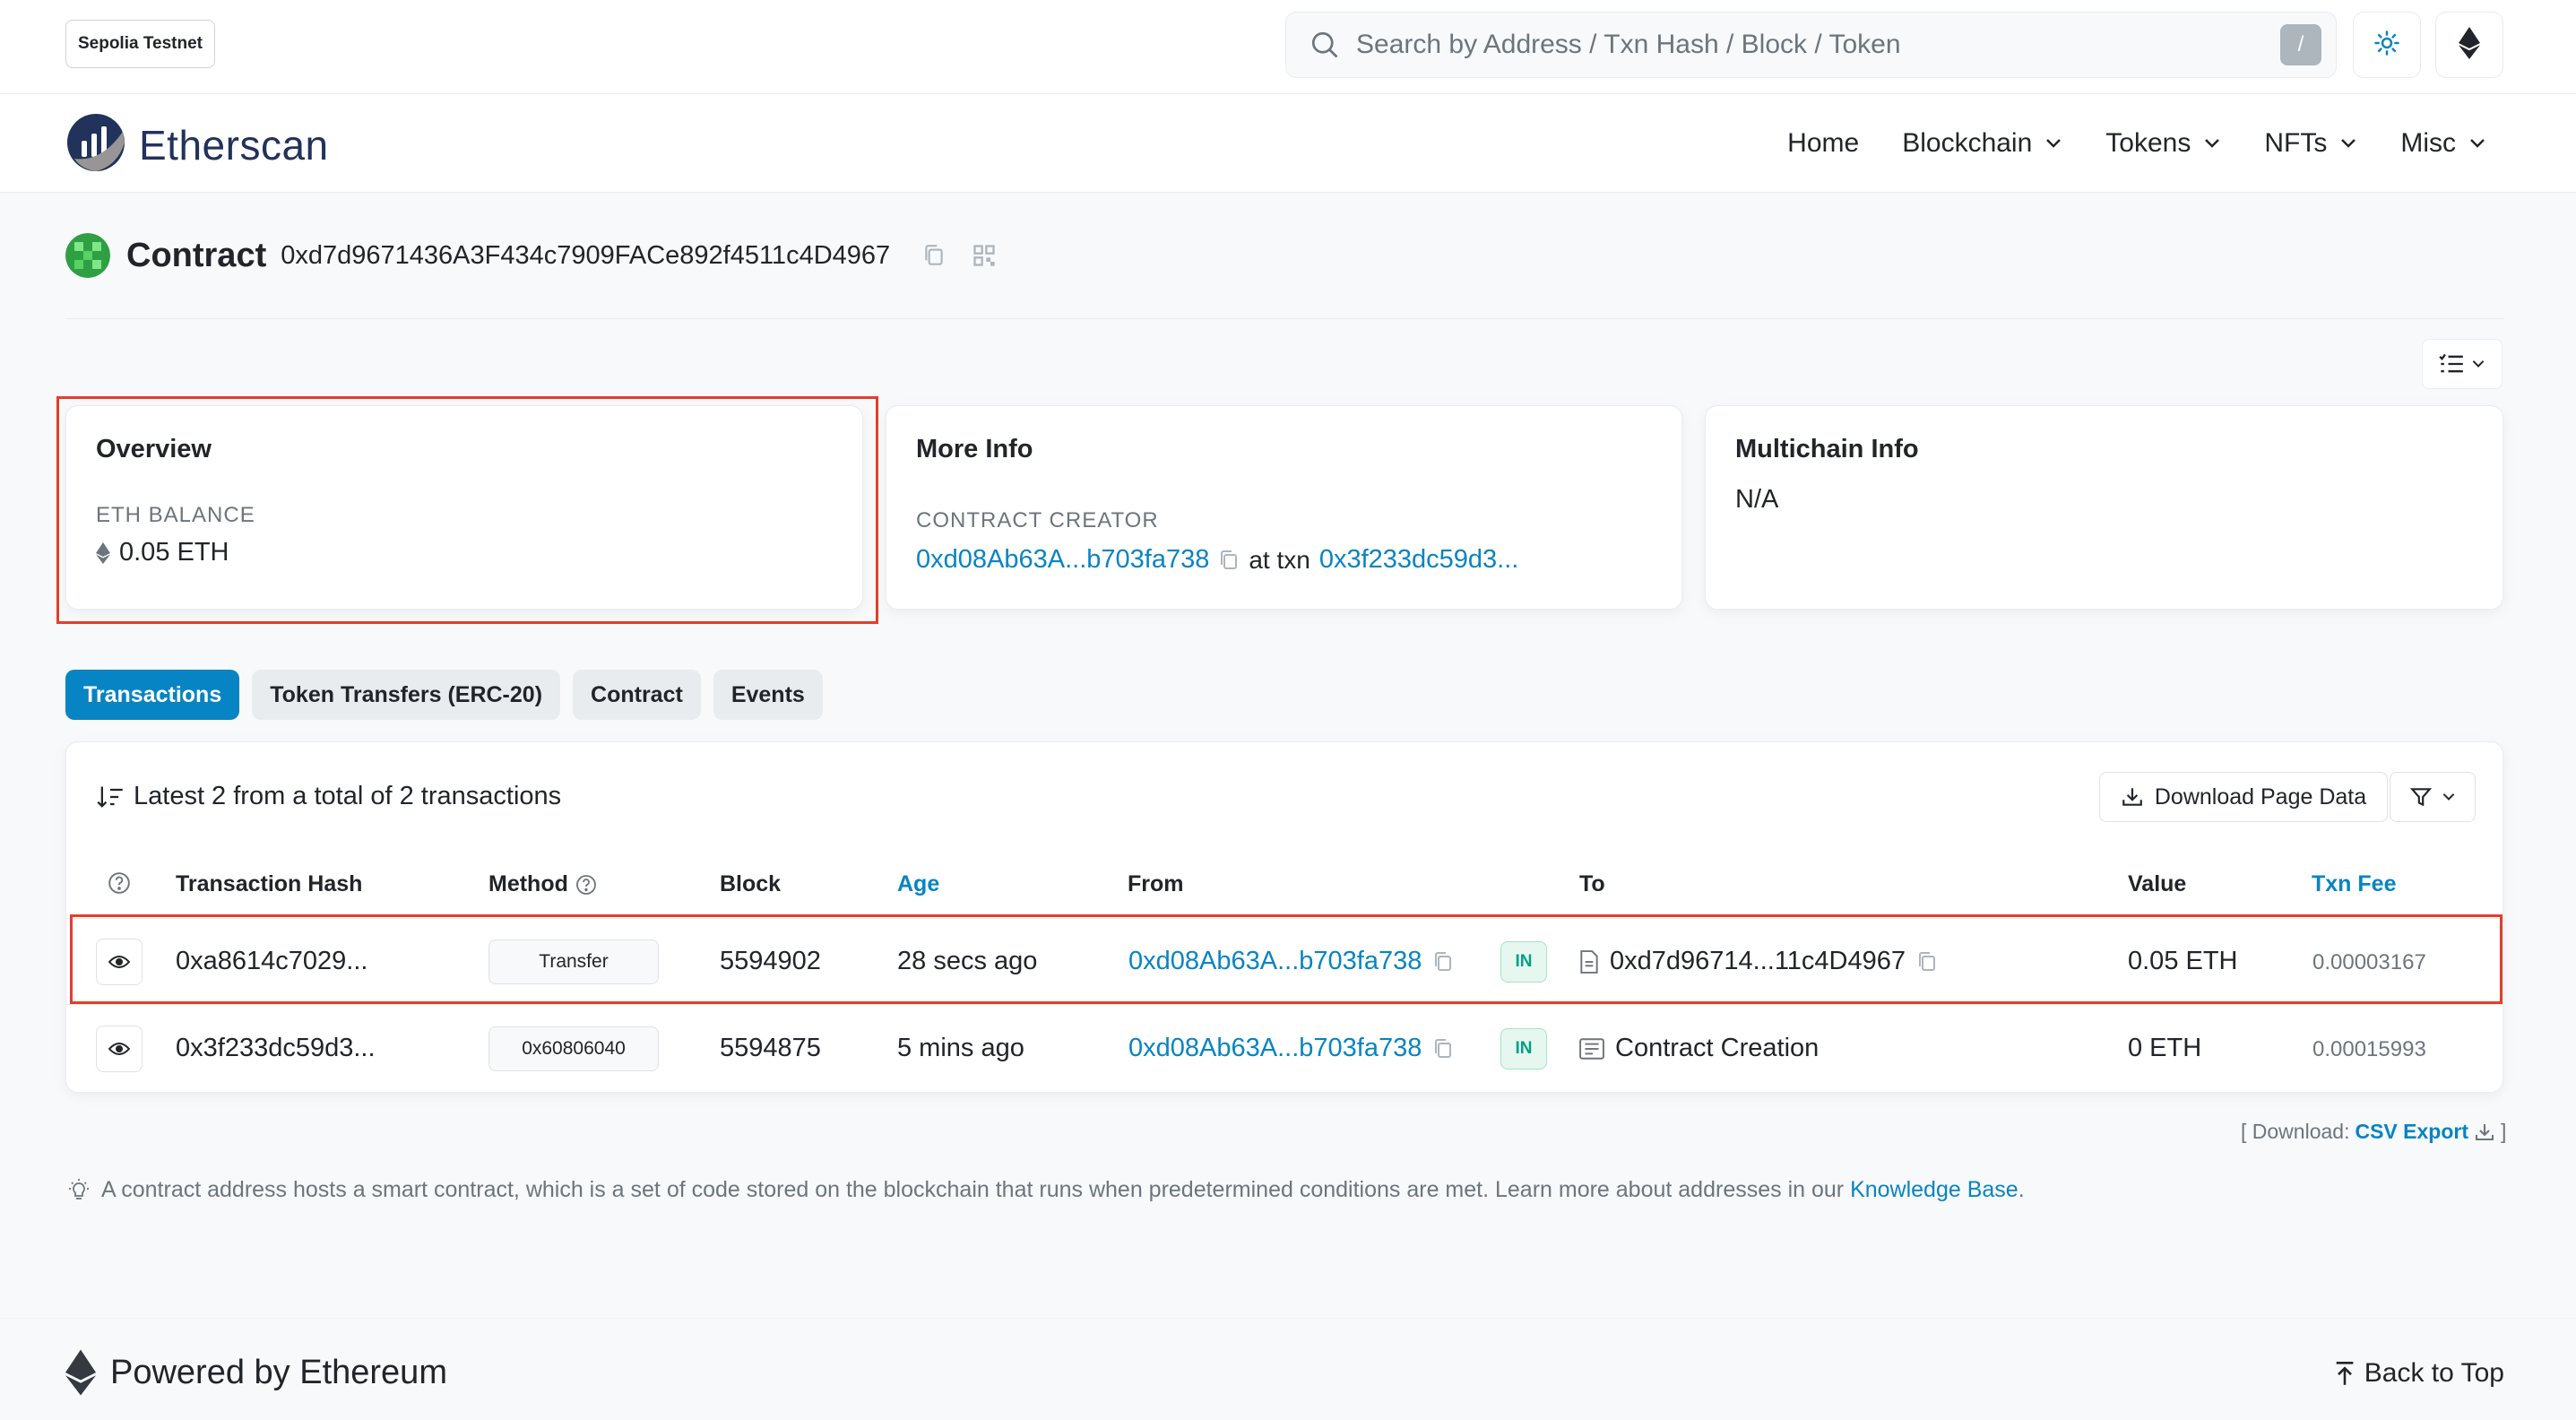 This screenshot has height=1420, width=2576. What do you see at coordinates (269, 884) in the screenshot?
I see `th-transaction-hash: Transaction Hash` at bounding box center [269, 884].